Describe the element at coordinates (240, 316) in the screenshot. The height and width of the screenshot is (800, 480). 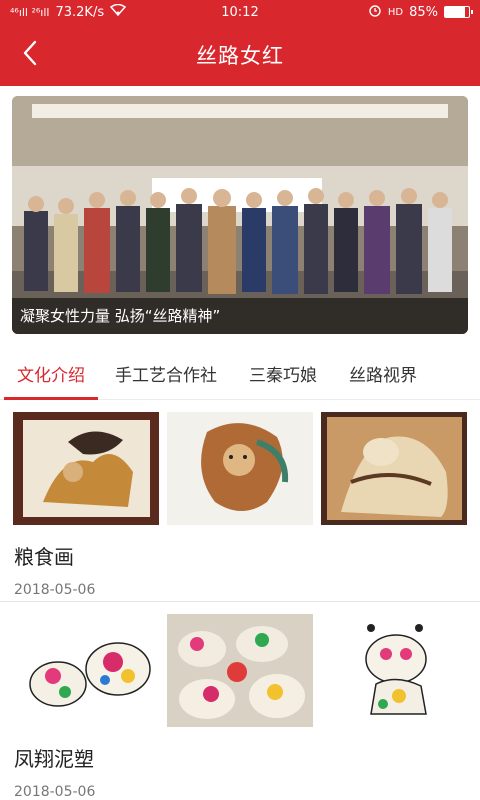
I see `banner-caption: 凝聚女性力量 弘扬“丝路精神”` at that location.